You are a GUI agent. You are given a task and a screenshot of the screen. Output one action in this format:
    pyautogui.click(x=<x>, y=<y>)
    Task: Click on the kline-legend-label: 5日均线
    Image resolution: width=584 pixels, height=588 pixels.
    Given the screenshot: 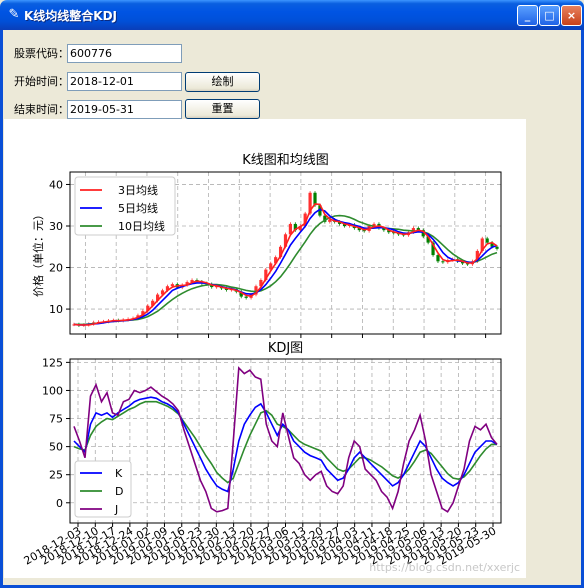 What is the action you would take?
    pyautogui.click(x=138, y=208)
    